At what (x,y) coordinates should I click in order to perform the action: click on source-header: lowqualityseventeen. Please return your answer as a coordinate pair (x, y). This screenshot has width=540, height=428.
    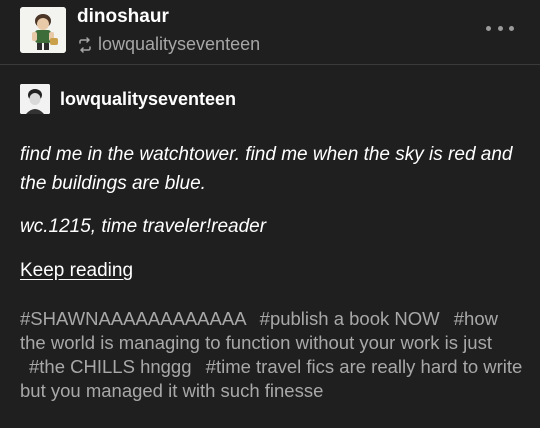
    Looking at the image, I should click on (128, 99).